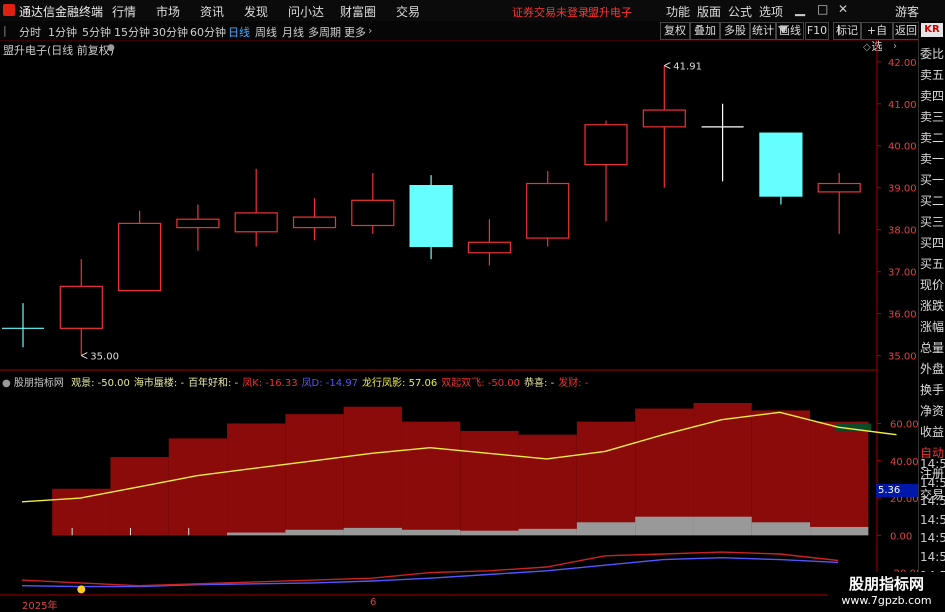 The width and height of the screenshot is (945, 612). What do you see at coordinates (324, 32) in the screenshot?
I see `period-multi: 多周期` at bounding box center [324, 32].